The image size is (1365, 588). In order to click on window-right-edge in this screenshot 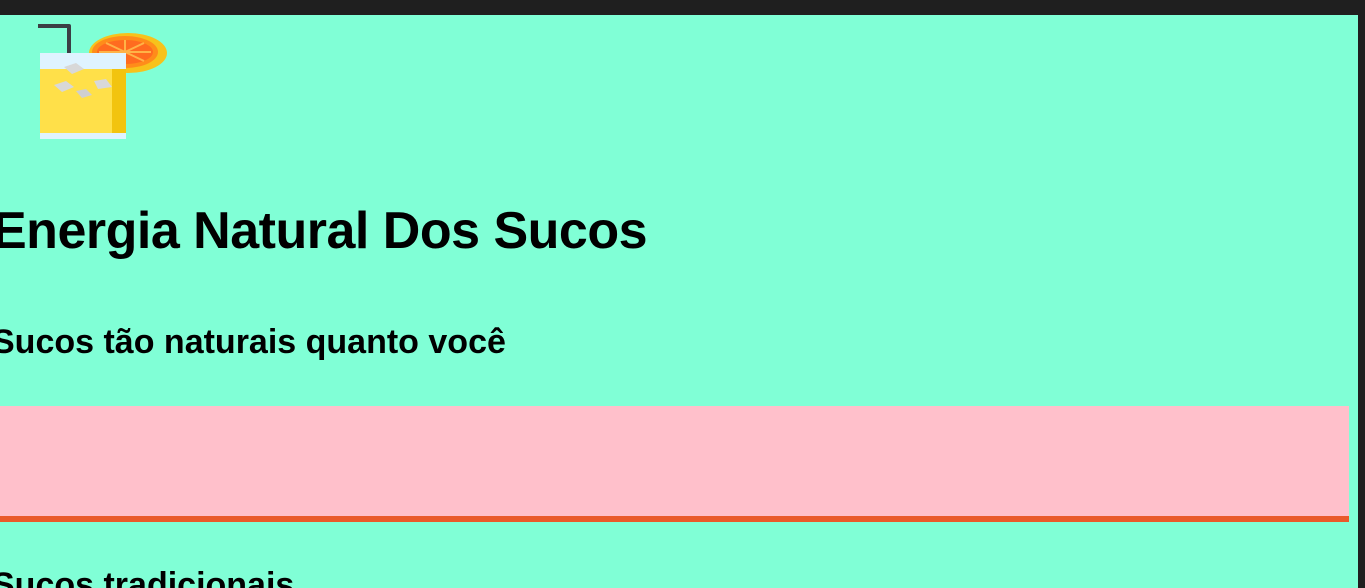, I will do `click(1361, 301)`.